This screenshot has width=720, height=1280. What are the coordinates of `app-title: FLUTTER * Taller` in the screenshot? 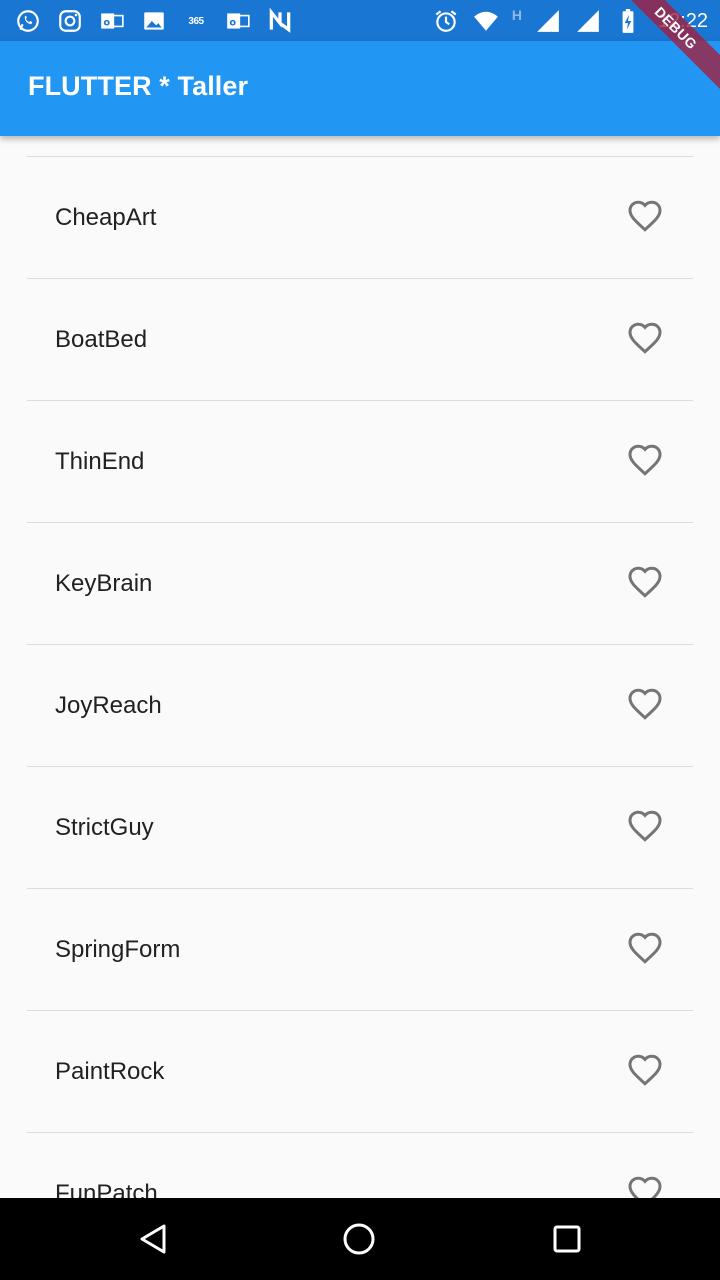 It's located at (138, 86).